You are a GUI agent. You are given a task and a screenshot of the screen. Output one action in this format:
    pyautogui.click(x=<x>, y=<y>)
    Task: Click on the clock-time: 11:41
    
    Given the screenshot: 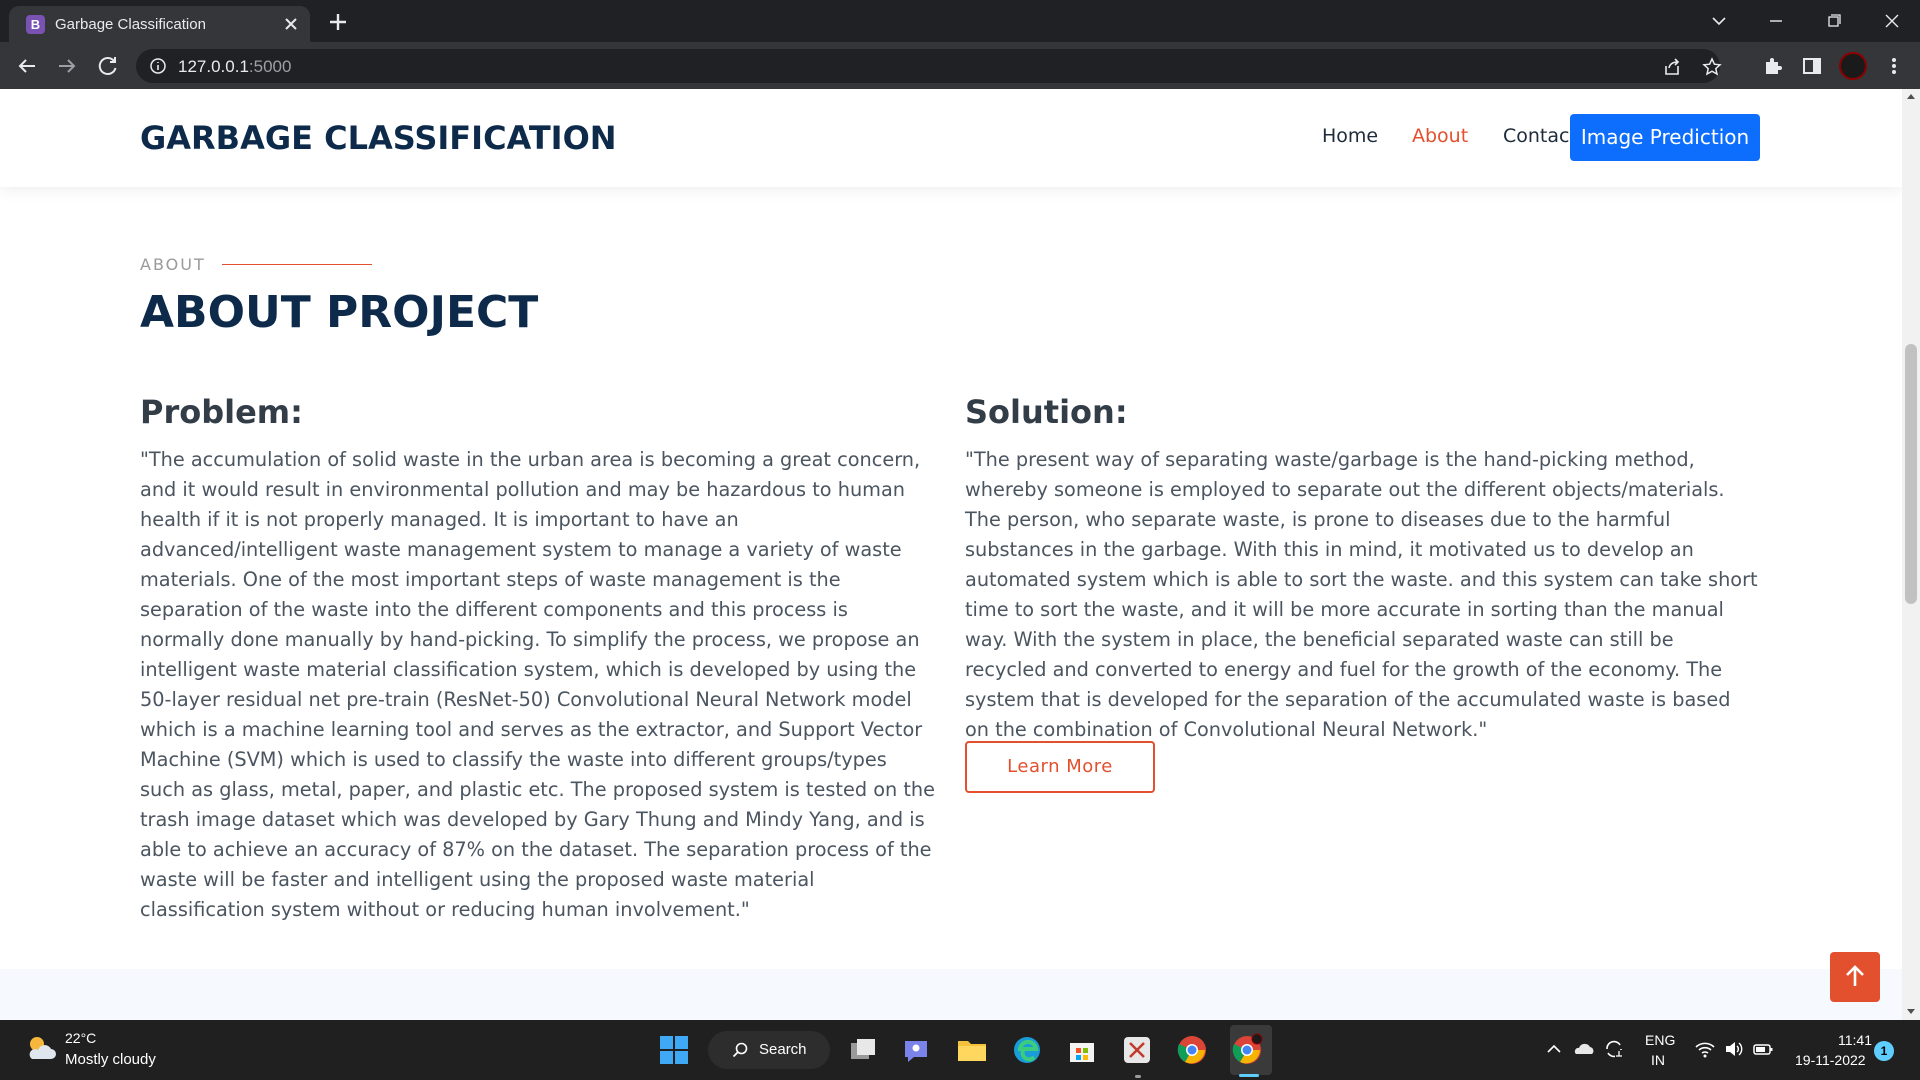 What is the action you would take?
    pyautogui.click(x=1855, y=1040)
    